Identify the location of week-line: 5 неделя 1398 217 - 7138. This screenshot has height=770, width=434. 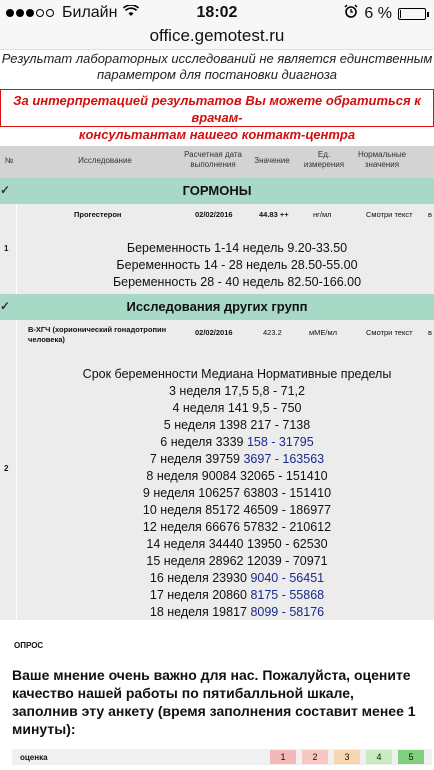
(237, 425).